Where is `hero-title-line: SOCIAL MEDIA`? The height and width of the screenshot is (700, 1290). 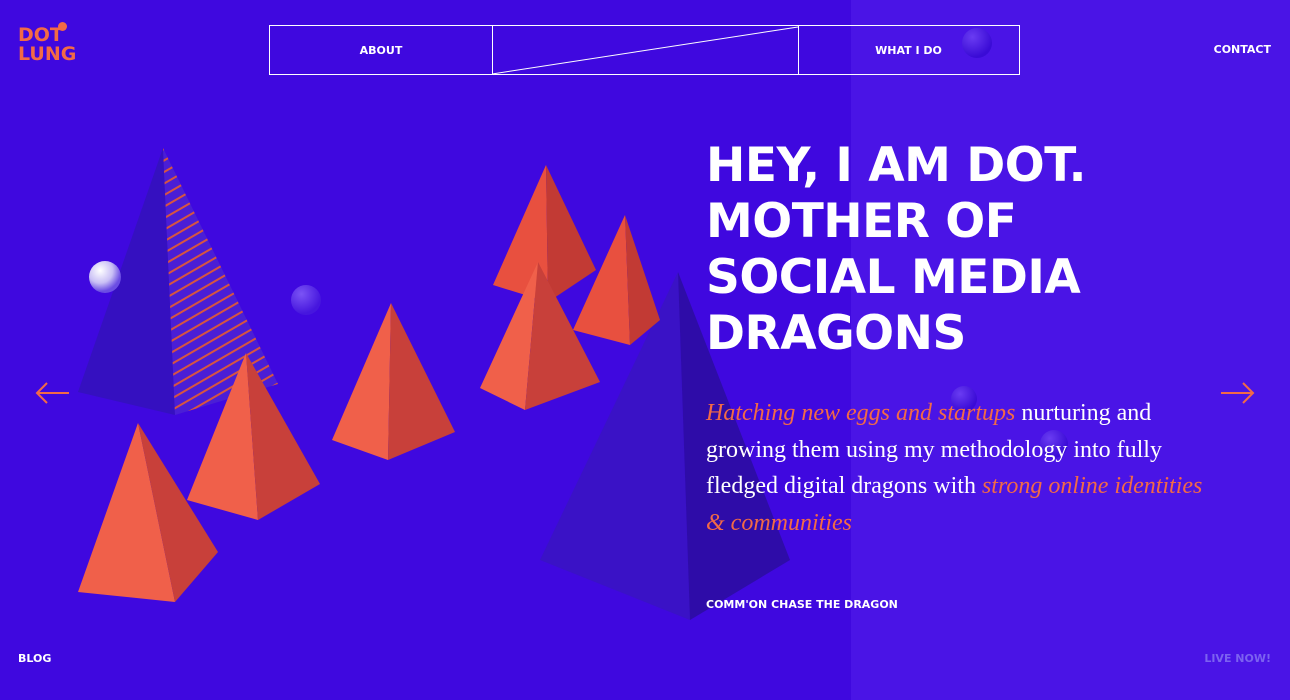 hero-title-line: SOCIAL MEDIA is located at coordinates (893, 277).